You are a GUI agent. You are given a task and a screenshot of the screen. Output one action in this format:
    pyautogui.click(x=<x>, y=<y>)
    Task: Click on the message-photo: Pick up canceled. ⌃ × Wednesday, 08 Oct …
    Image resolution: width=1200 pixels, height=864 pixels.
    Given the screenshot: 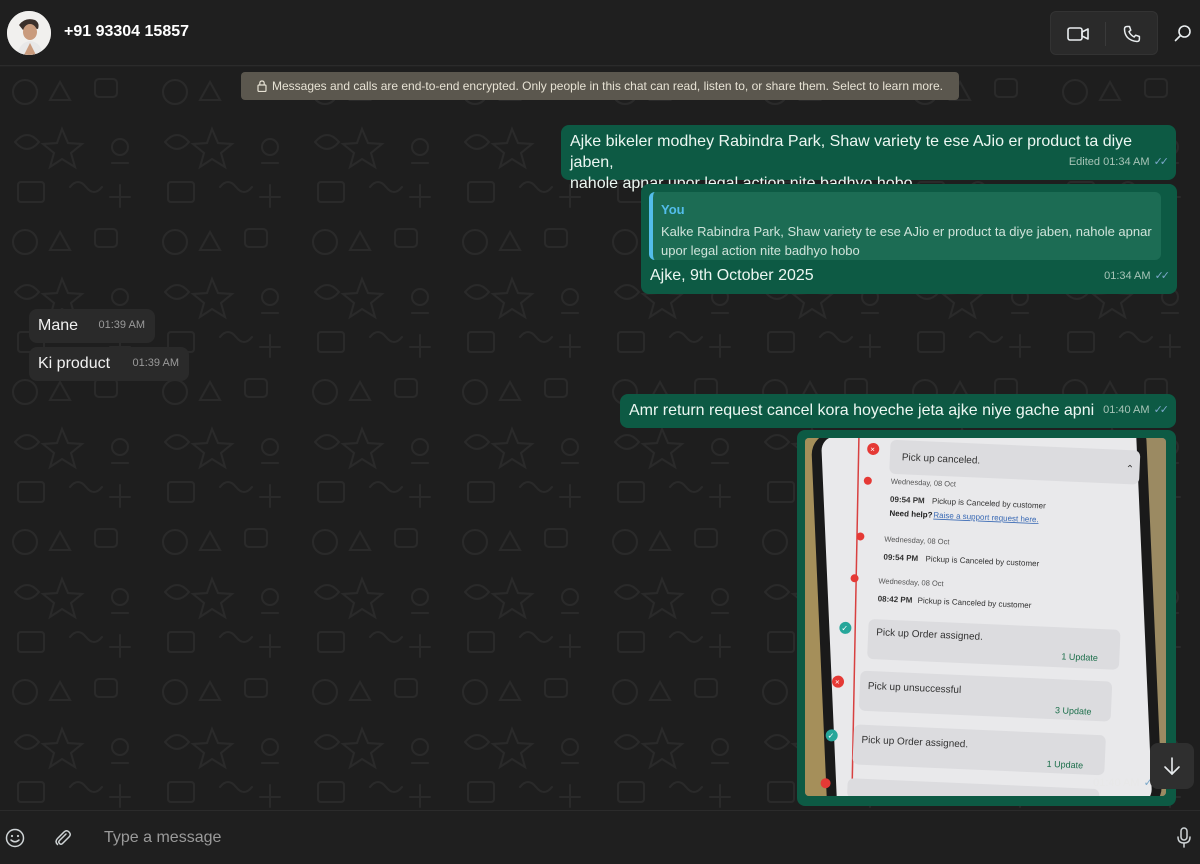 What is the action you would take?
    pyautogui.click(x=985, y=617)
    